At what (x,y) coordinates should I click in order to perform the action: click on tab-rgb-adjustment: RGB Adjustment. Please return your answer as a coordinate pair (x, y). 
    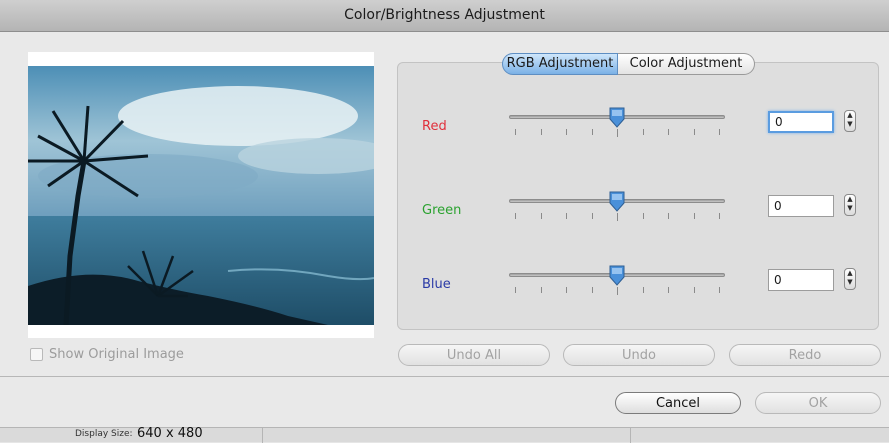
    Looking at the image, I should click on (560, 64).